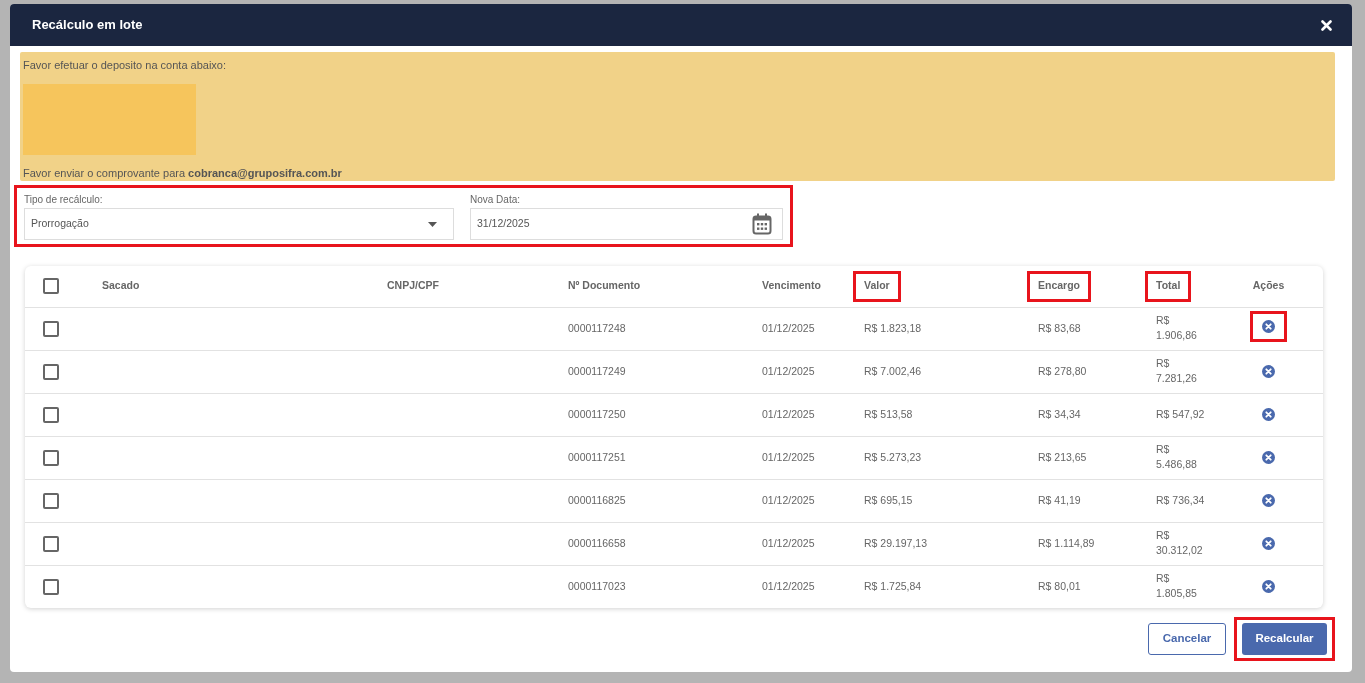  I want to click on column-header: Total, so click(1168, 284).